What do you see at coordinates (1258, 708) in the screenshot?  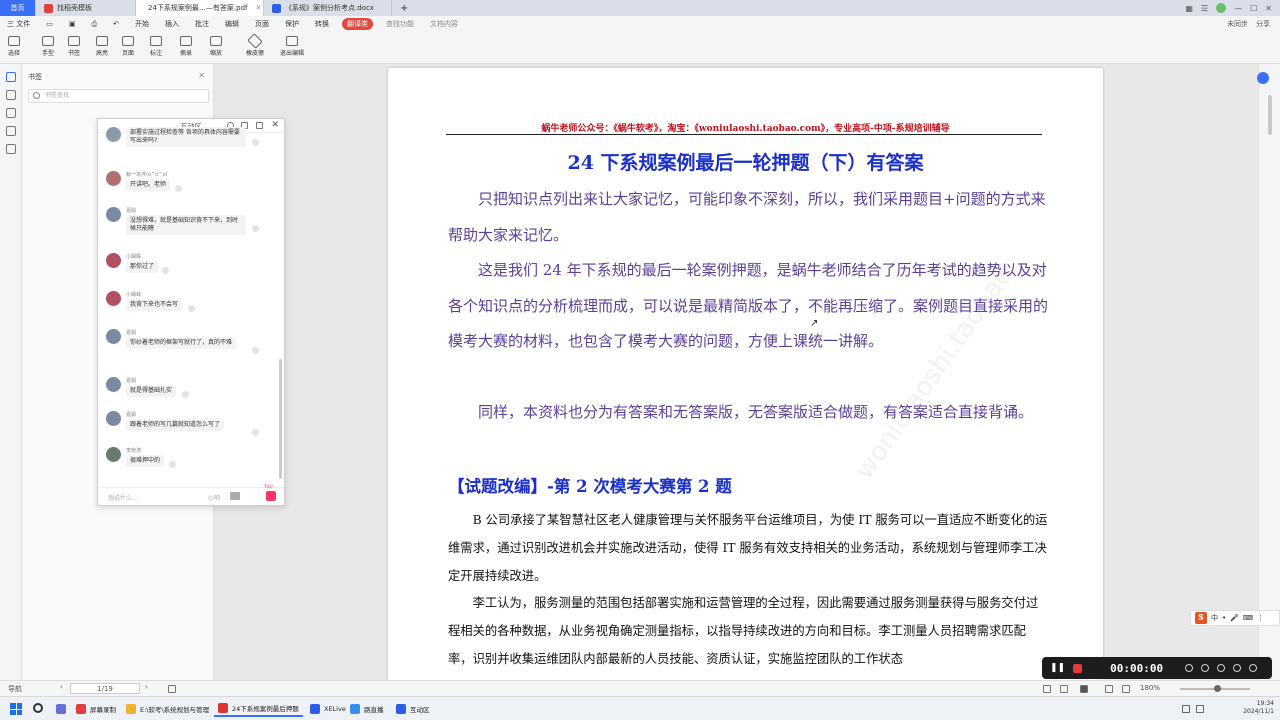 I see `clock: 19:34 2024/11/1` at bounding box center [1258, 708].